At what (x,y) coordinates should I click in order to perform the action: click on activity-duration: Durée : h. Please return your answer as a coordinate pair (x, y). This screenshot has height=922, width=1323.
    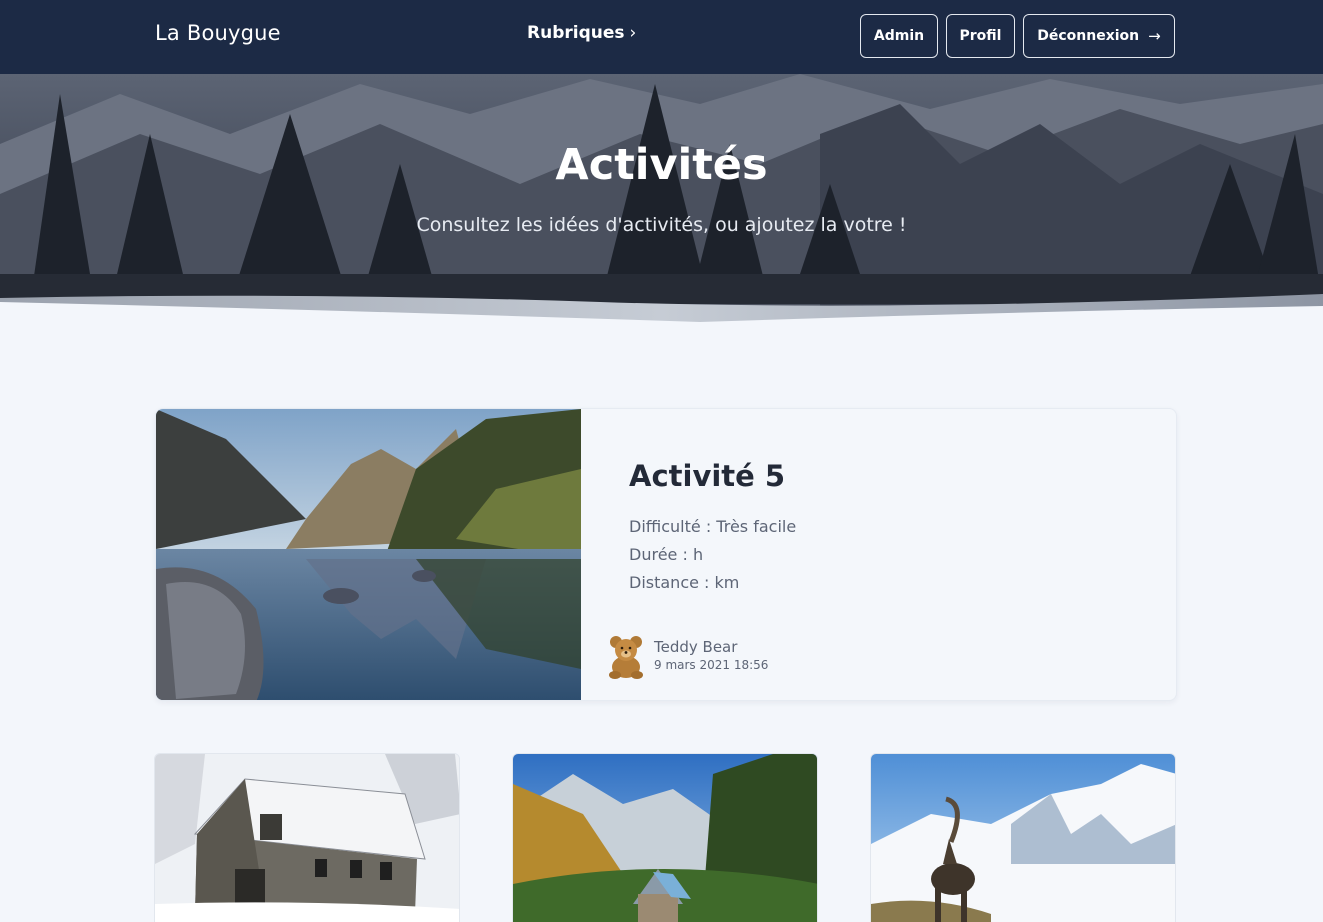
    Looking at the image, I should click on (666, 554).